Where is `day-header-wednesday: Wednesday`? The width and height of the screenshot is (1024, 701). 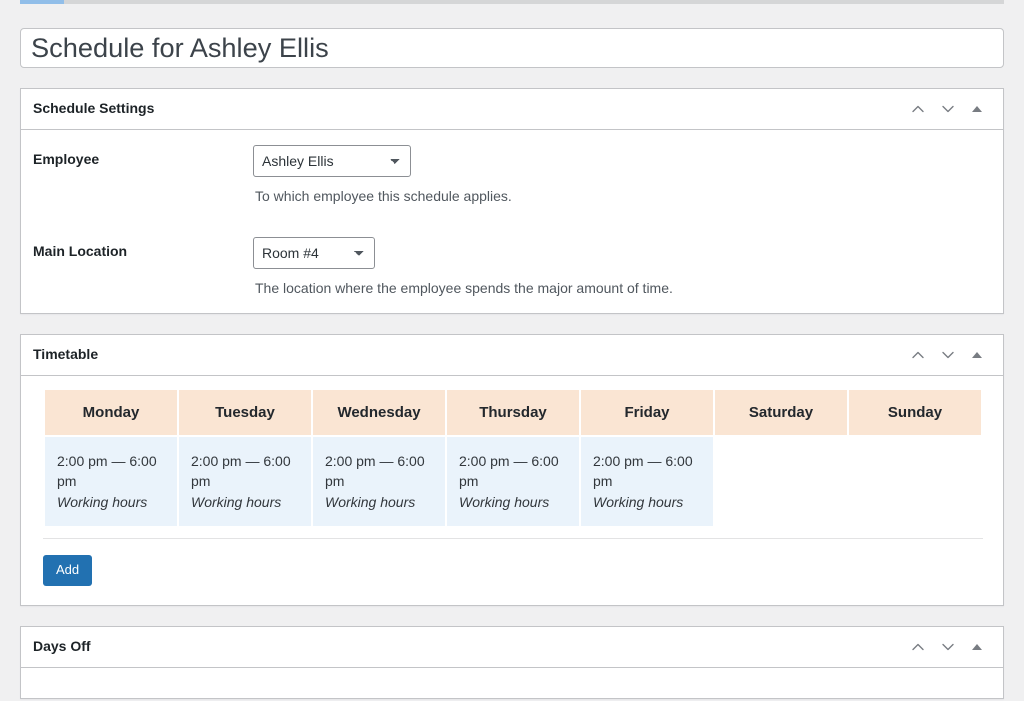 day-header-wednesday: Wednesday is located at coordinates (379, 413).